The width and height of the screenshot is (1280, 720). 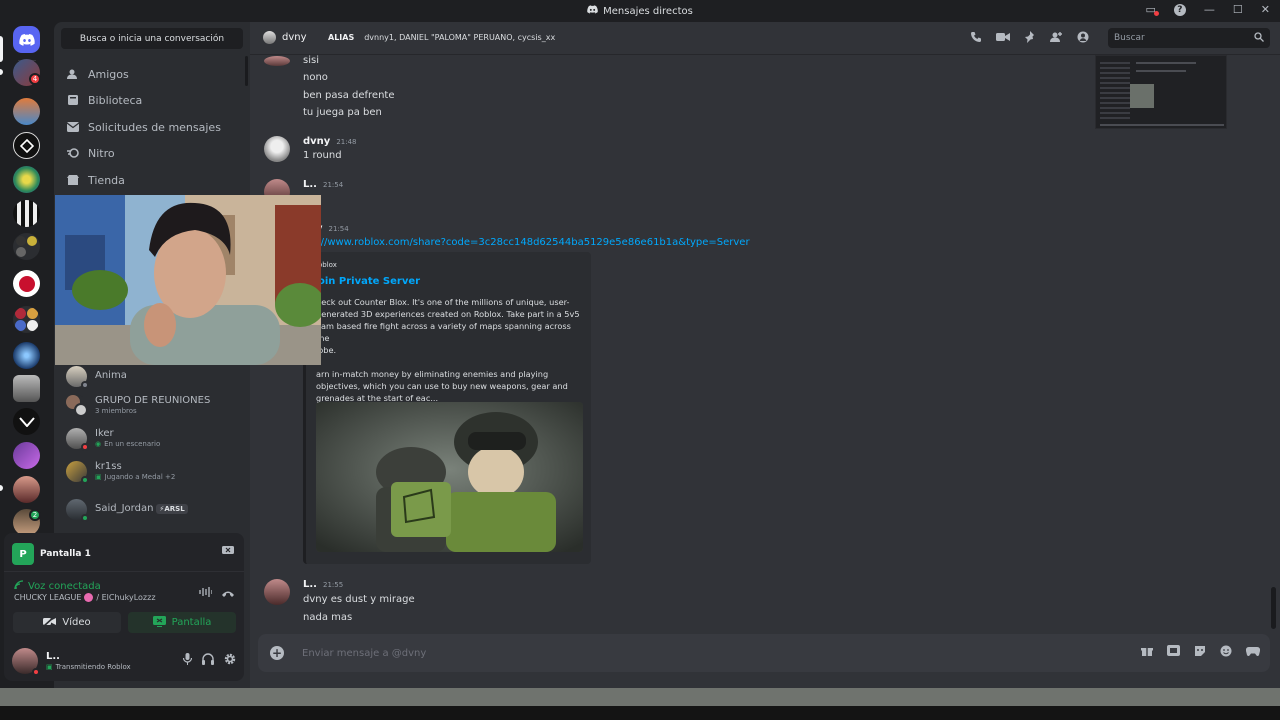 I want to click on dm-item-kr1ss: kr1ss ▣ Jugando a Medal +2, so click(x=152, y=471).